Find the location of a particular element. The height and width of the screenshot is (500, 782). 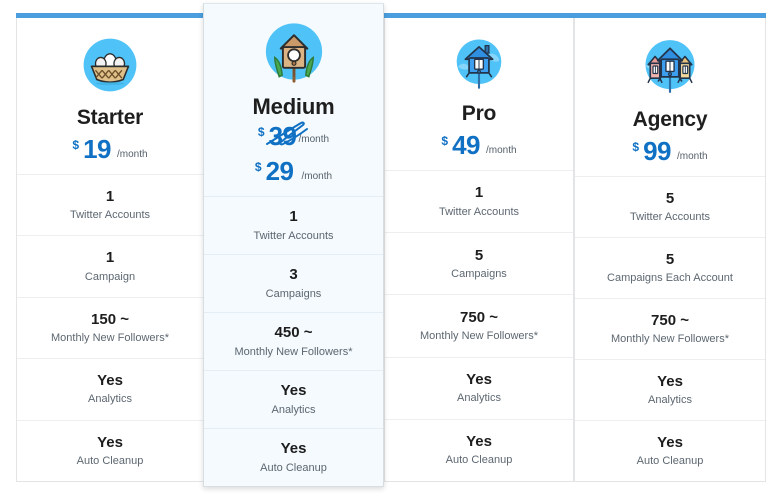

feature-label: Campaign is located at coordinates (110, 276).